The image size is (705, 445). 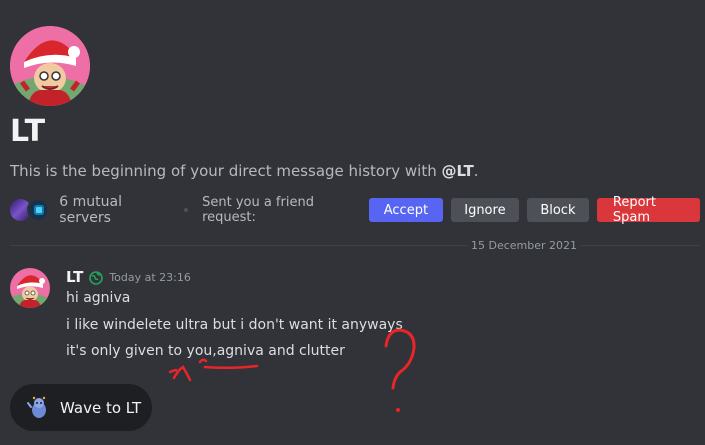 I want to click on report-spam-button: Report Spam, so click(x=648, y=210).